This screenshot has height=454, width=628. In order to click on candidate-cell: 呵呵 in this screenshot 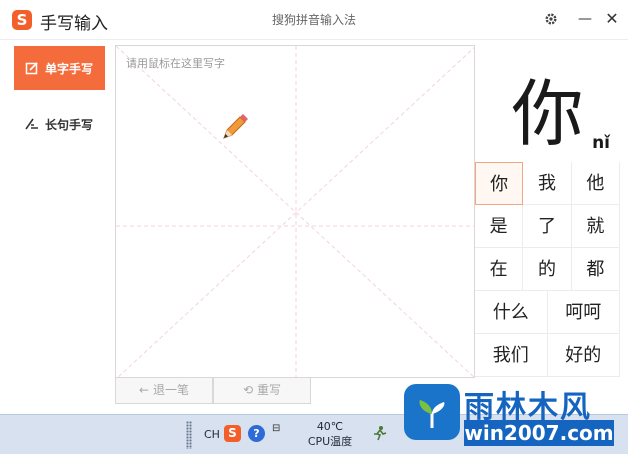, I will do `click(583, 312)`.